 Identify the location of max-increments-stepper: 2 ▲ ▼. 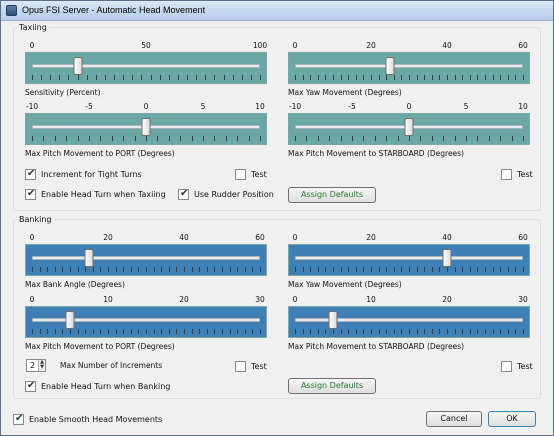
(36, 365).